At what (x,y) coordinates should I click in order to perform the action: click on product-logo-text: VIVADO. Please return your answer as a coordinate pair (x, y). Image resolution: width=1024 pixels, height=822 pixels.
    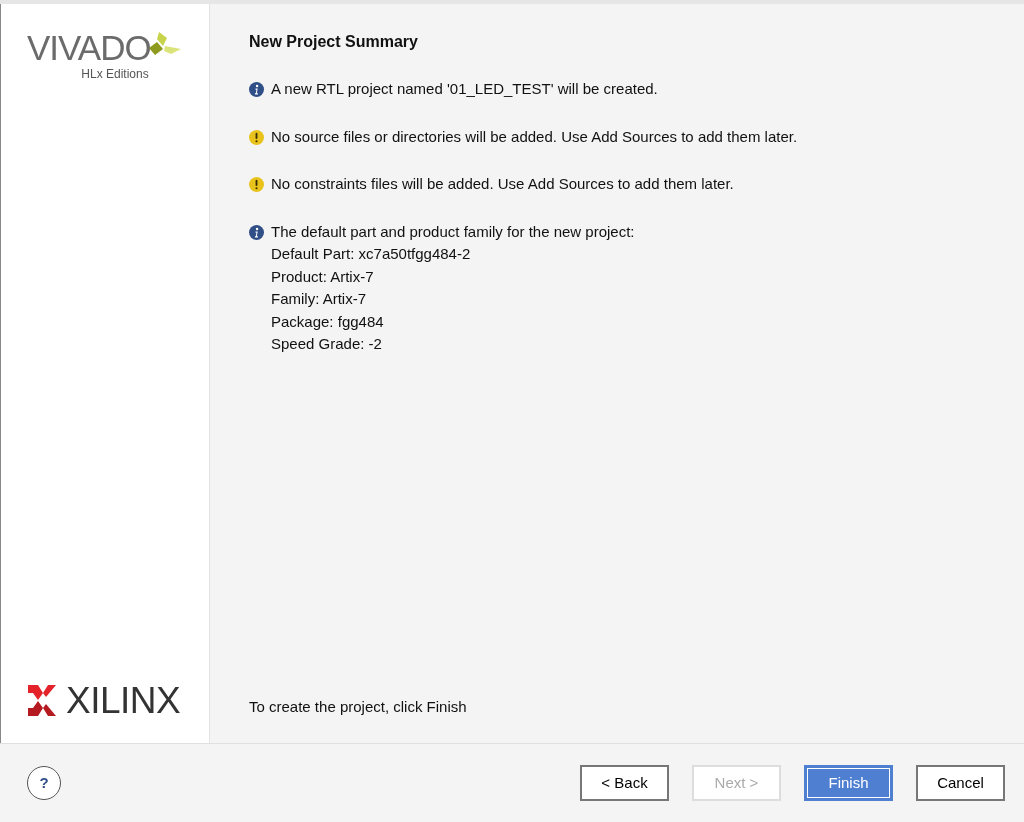
    Looking at the image, I should click on (89, 47).